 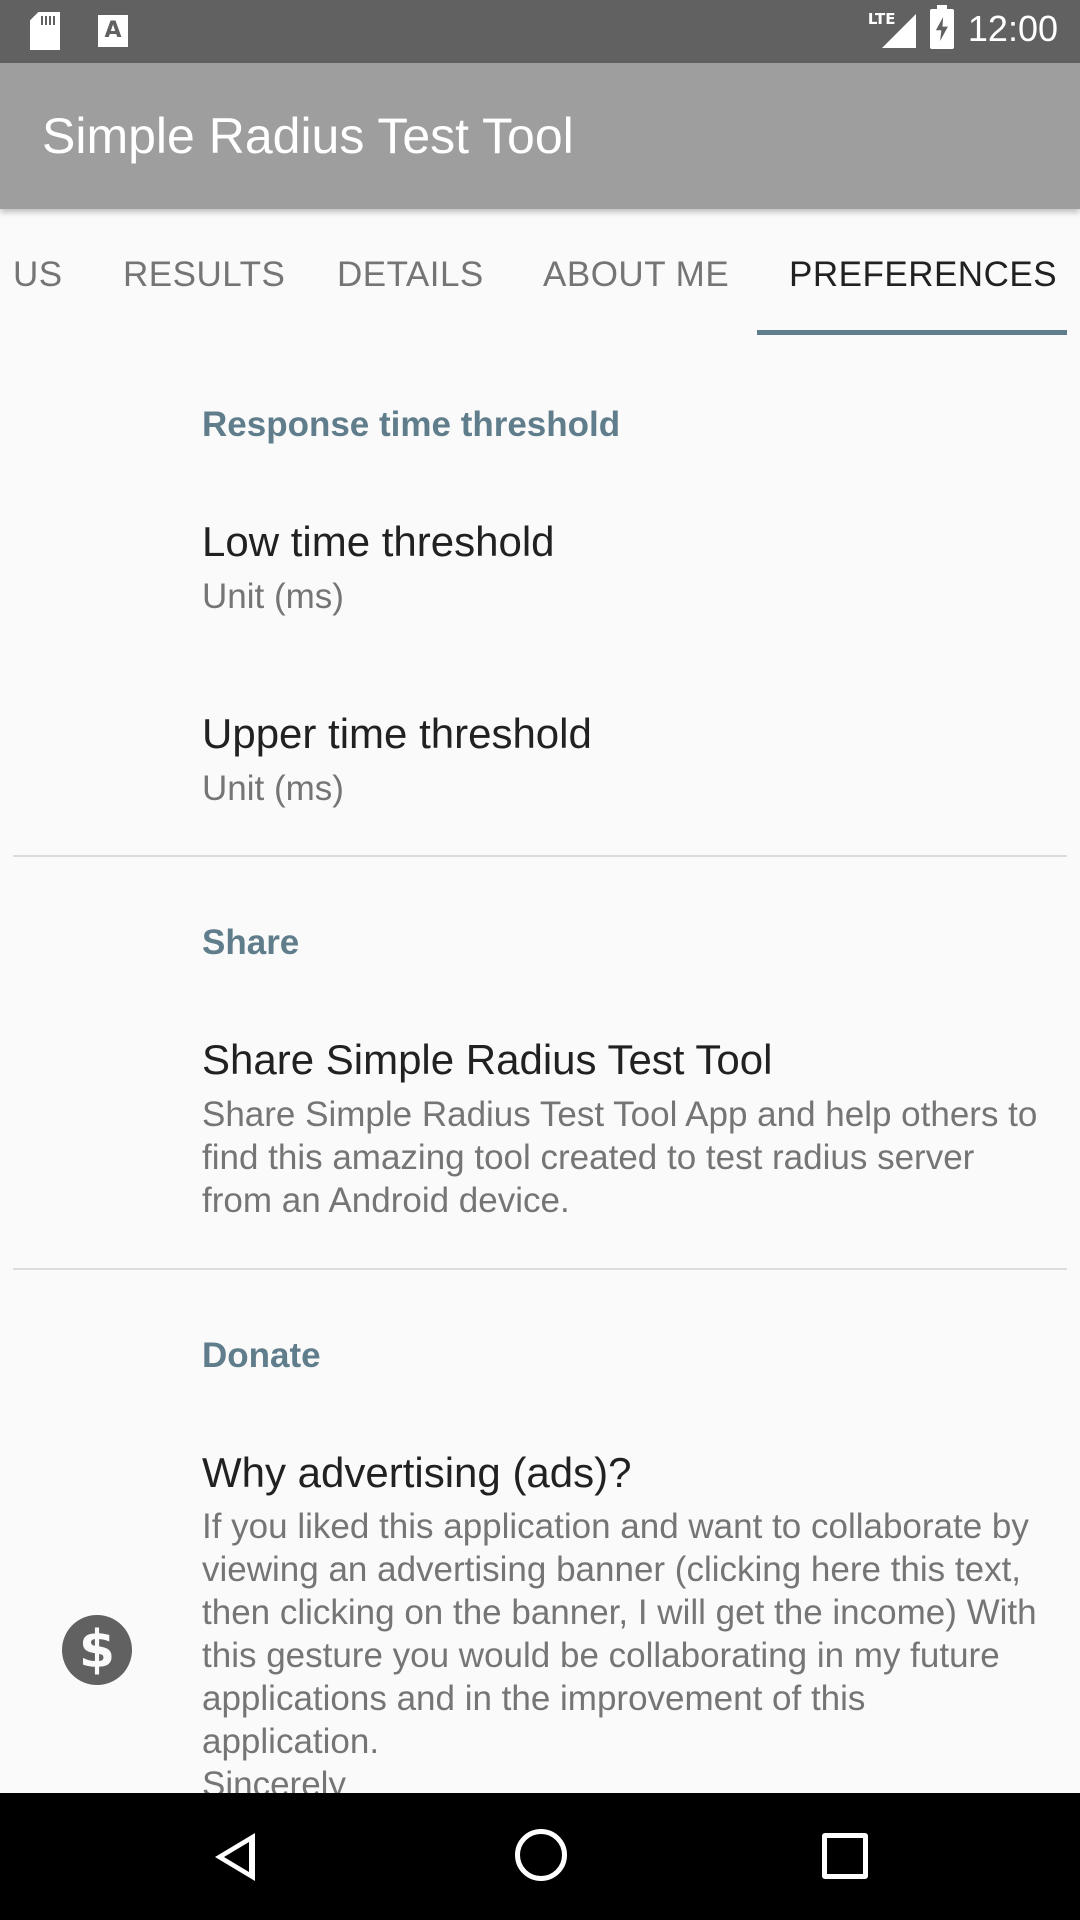 I want to click on back-icon, so click(x=235, y=1857).